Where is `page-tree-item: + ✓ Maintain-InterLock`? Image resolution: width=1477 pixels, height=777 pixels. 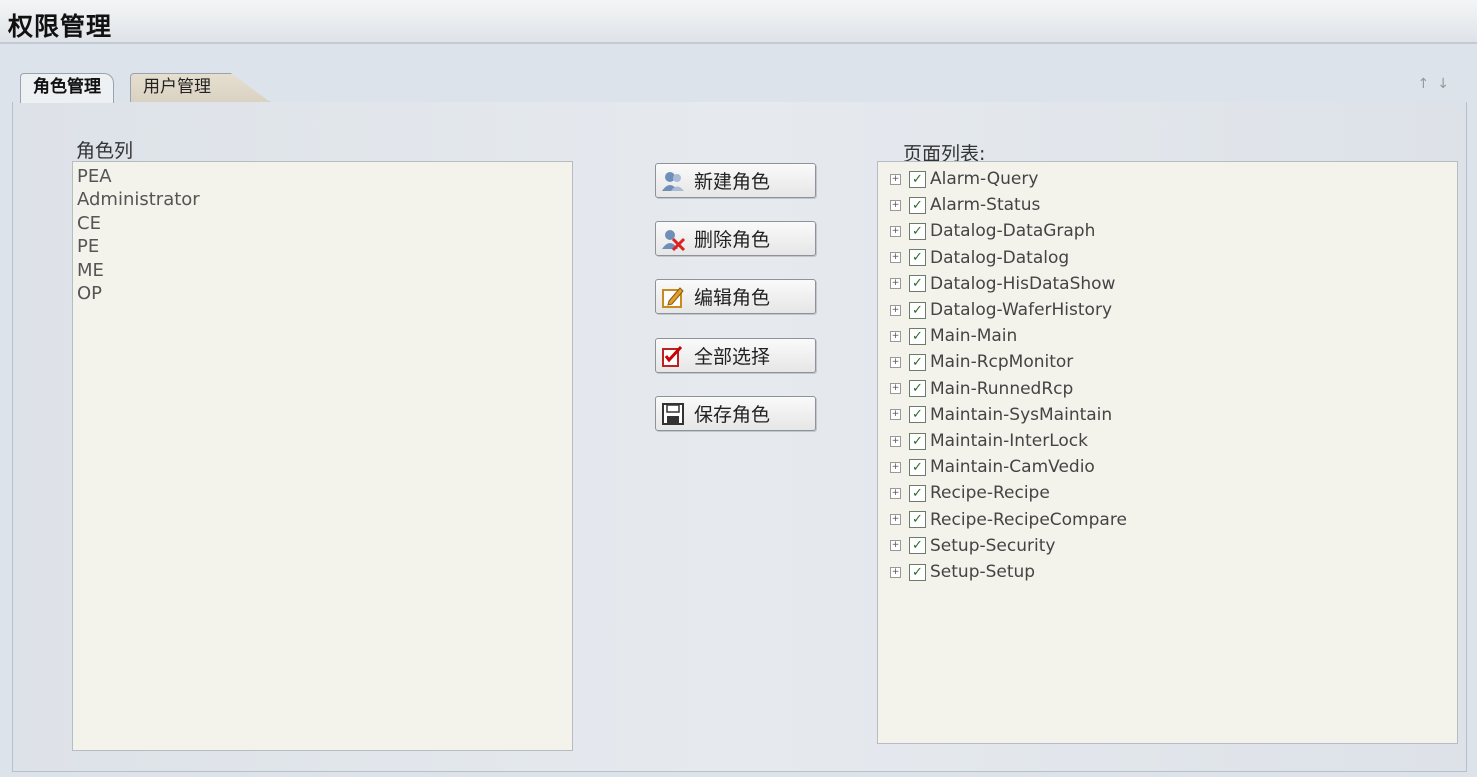 page-tree-item: + ✓ Maintain-InterLock is located at coordinates (989, 441).